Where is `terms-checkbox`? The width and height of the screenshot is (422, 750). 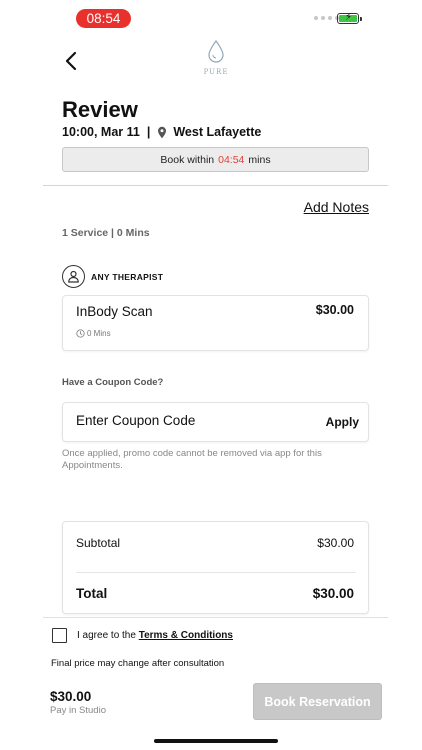 terms-checkbox is located at coordinates (59, 635).